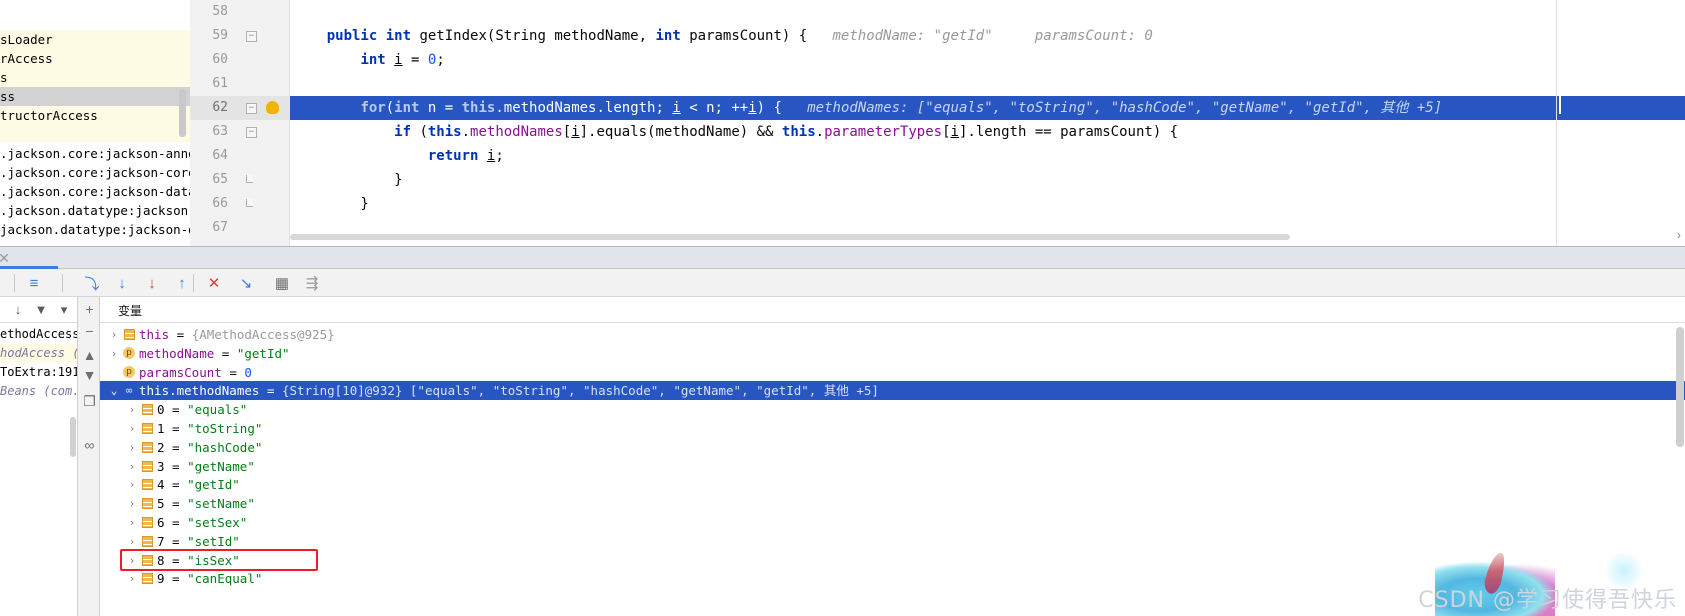 Image resolution: width=1685 pixels, height=616 pixels. What do you see at coordinates (95, 229) in the screenshot?
I see `popup-row: jackson.datatype:jackson-dat` at bounding box center [95, 229].